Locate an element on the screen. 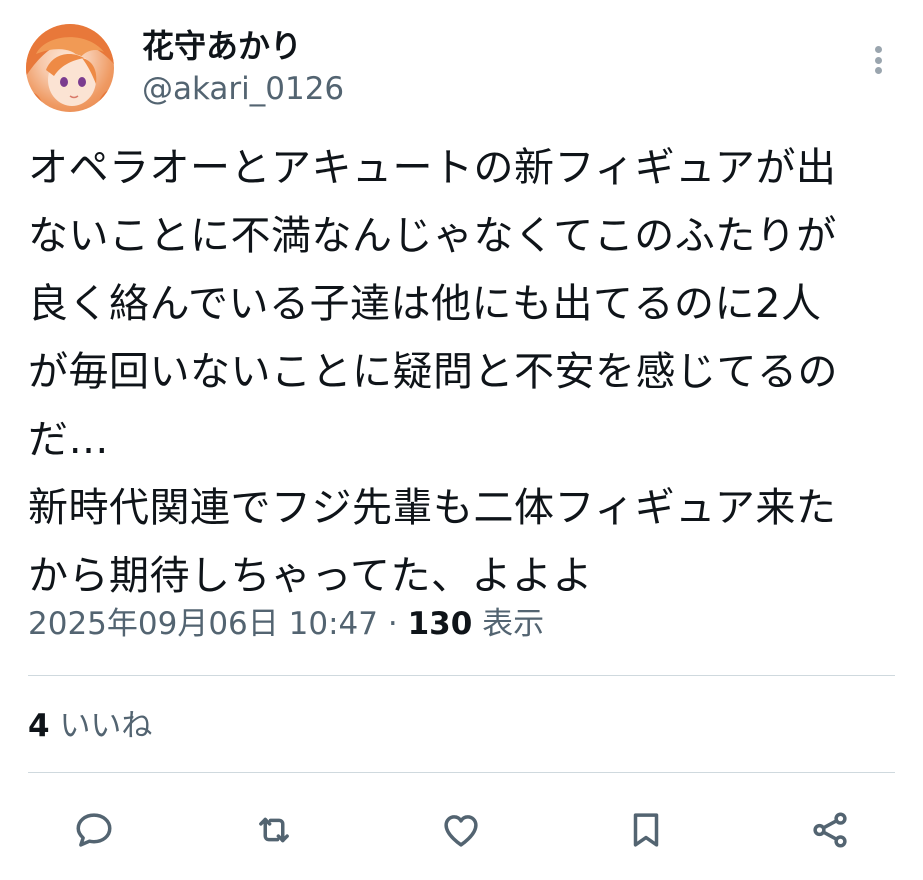 The width and height of the screenshot is (923, 880). more-options-icon is located at coordinates (878, 60).